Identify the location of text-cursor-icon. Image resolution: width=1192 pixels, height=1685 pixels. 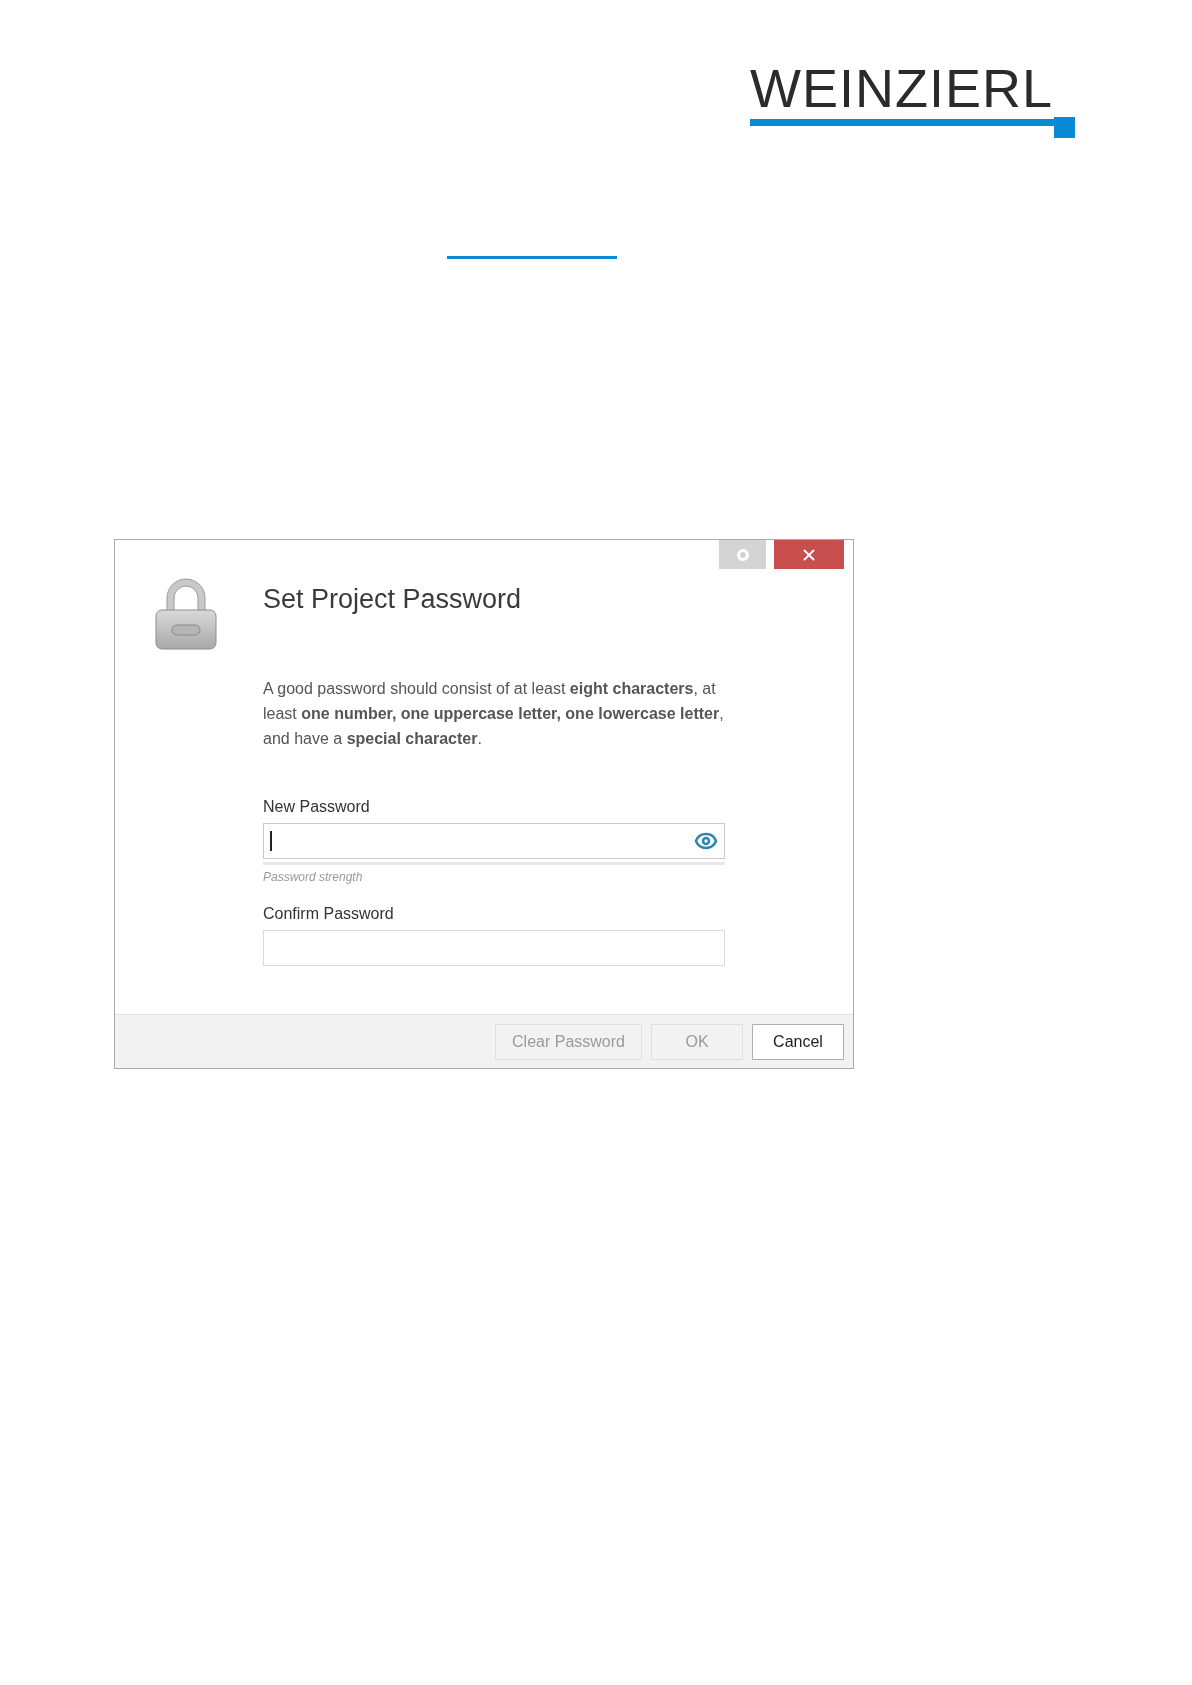
(271, 840).